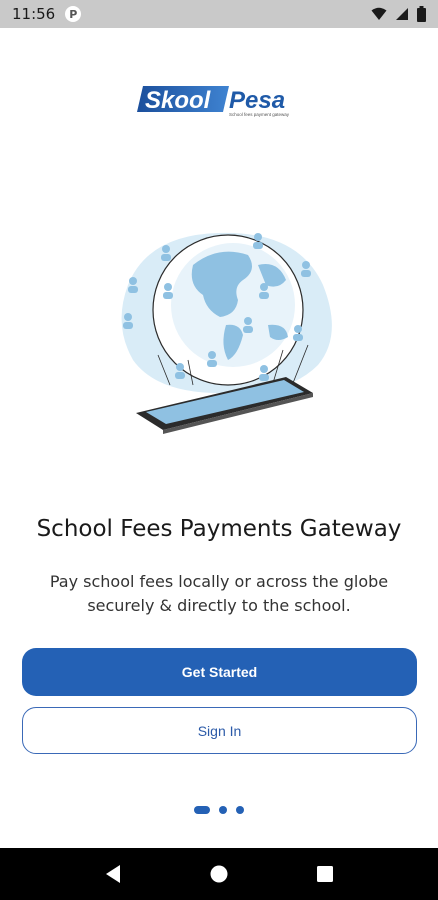 This screenshot has height=900, width=438. I want to click on skoolpesa-logo: Skool Pesa School fees payment gateway, so click(221, 101).